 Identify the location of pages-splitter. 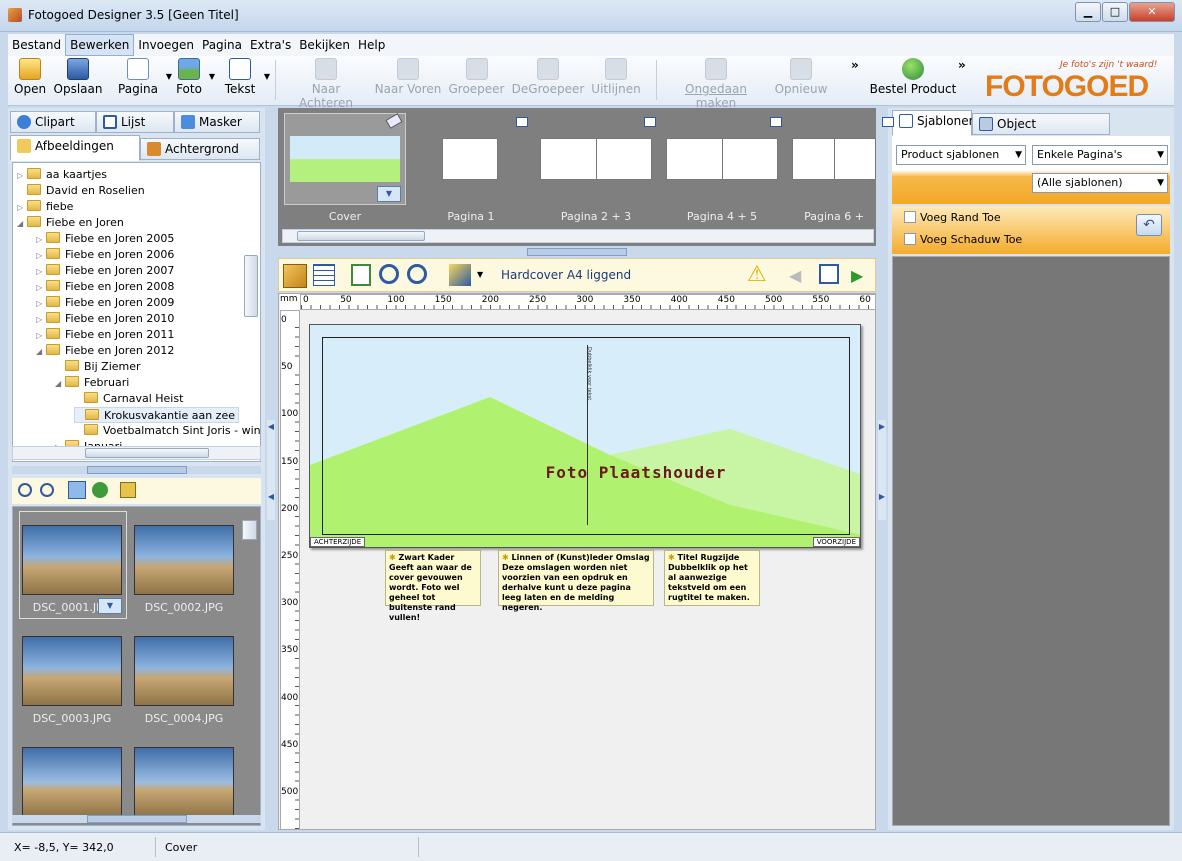
(577, 252).